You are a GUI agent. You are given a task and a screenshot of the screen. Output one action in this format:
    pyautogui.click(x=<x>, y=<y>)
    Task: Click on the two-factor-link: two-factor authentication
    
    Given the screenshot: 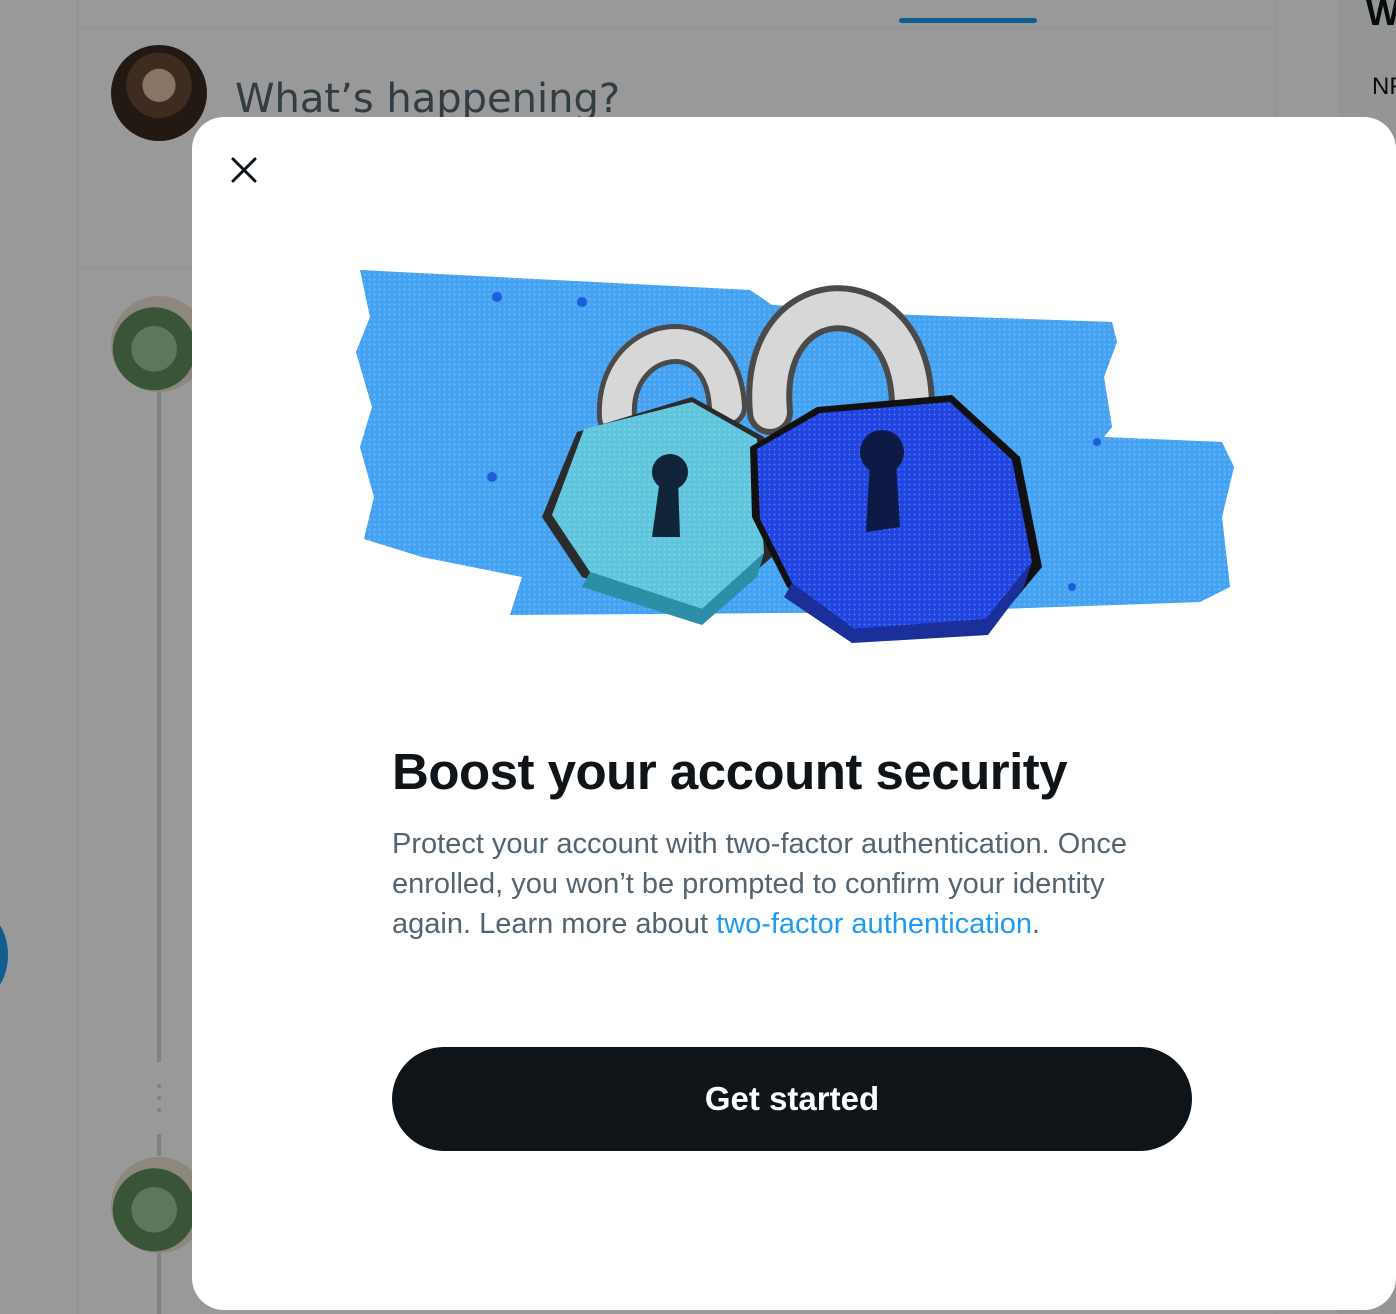 What is the action you would take?
    pyautogui.click(x=874, y=924)
    